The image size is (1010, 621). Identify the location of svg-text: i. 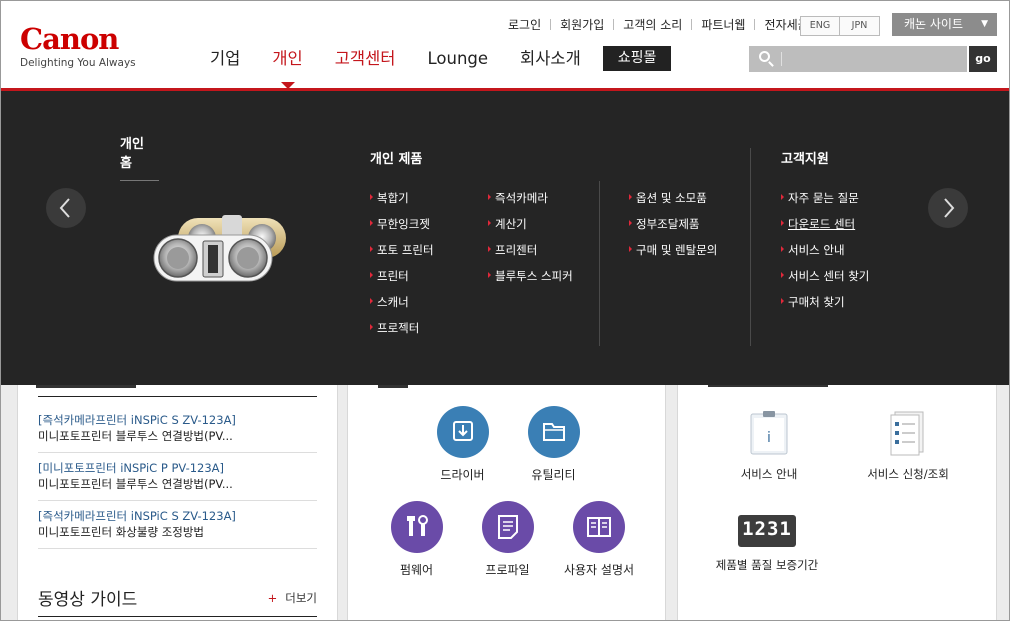
(769, 438).